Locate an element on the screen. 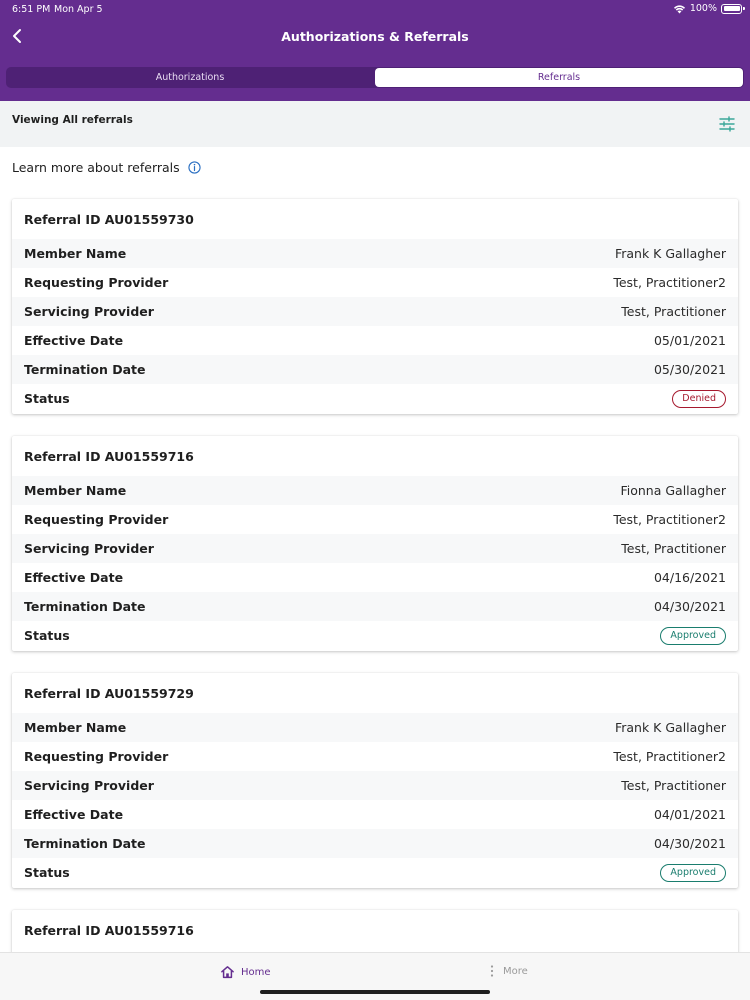 The image size is (750, 1000). info-icon is located at coordinates (194, 167).